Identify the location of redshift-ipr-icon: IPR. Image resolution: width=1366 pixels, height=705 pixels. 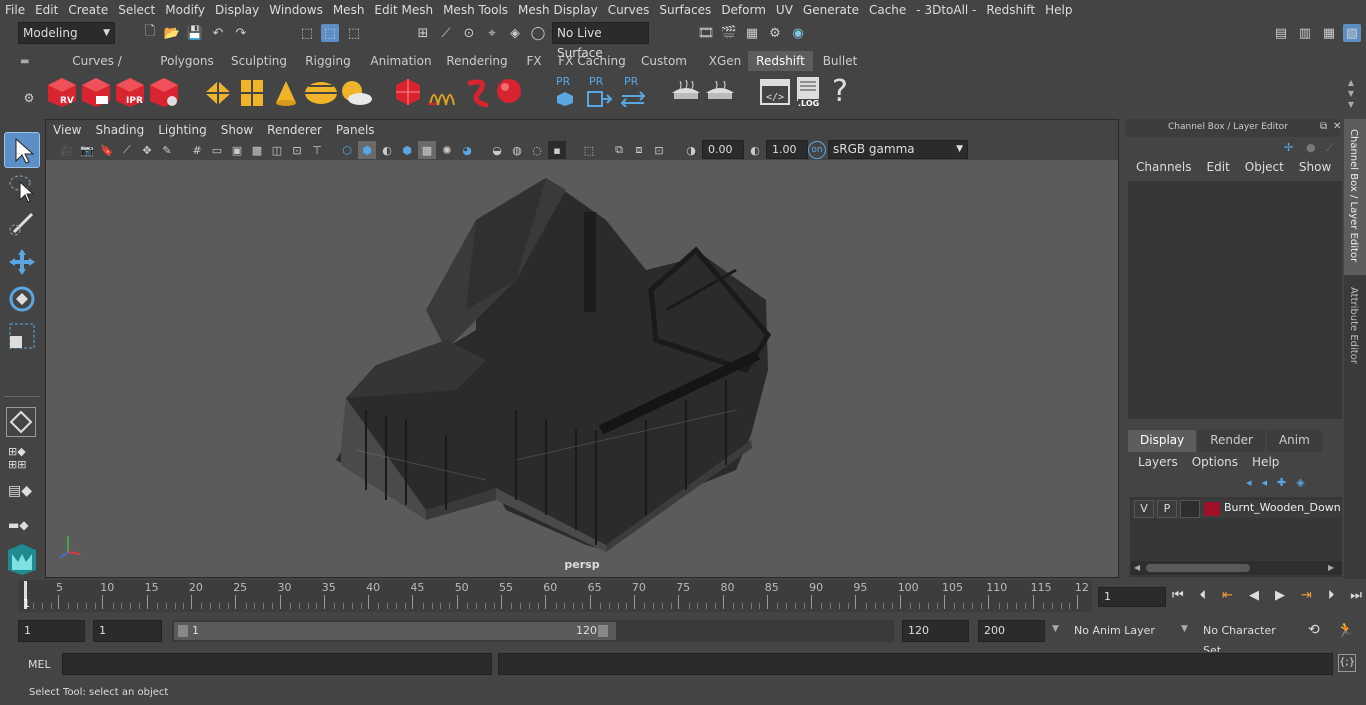
(130, 92).